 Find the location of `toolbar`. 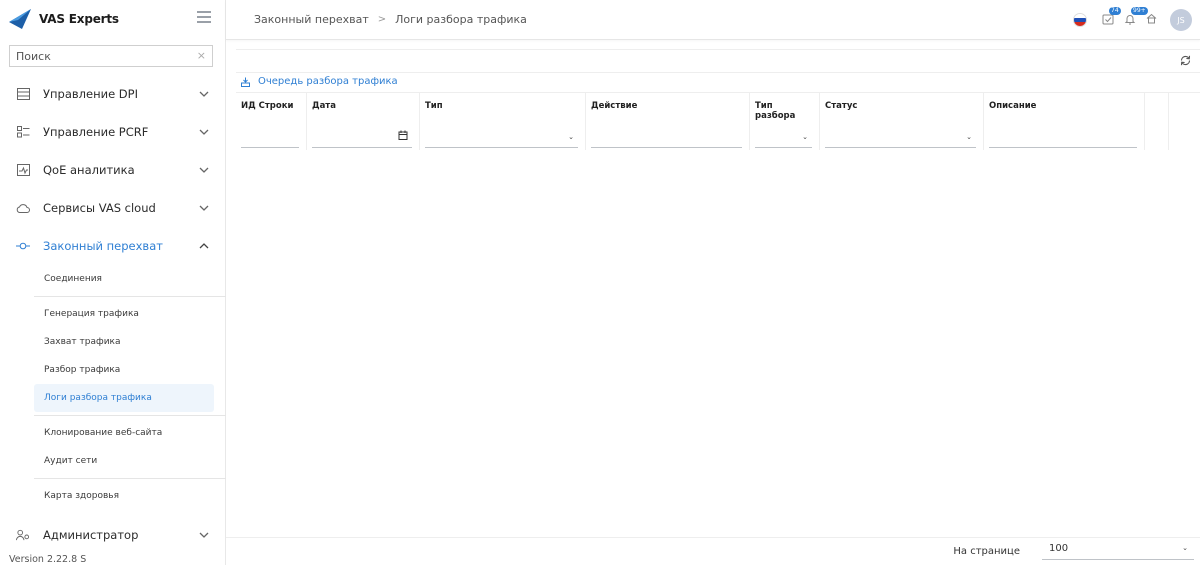

toolbar is located at coordinates (718, 61).